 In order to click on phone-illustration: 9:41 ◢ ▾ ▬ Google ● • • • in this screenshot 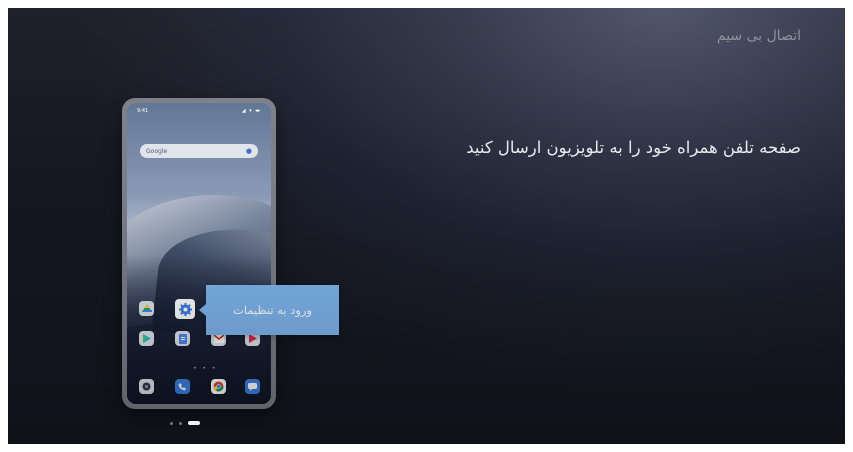, I will do `click(199, 253)`.